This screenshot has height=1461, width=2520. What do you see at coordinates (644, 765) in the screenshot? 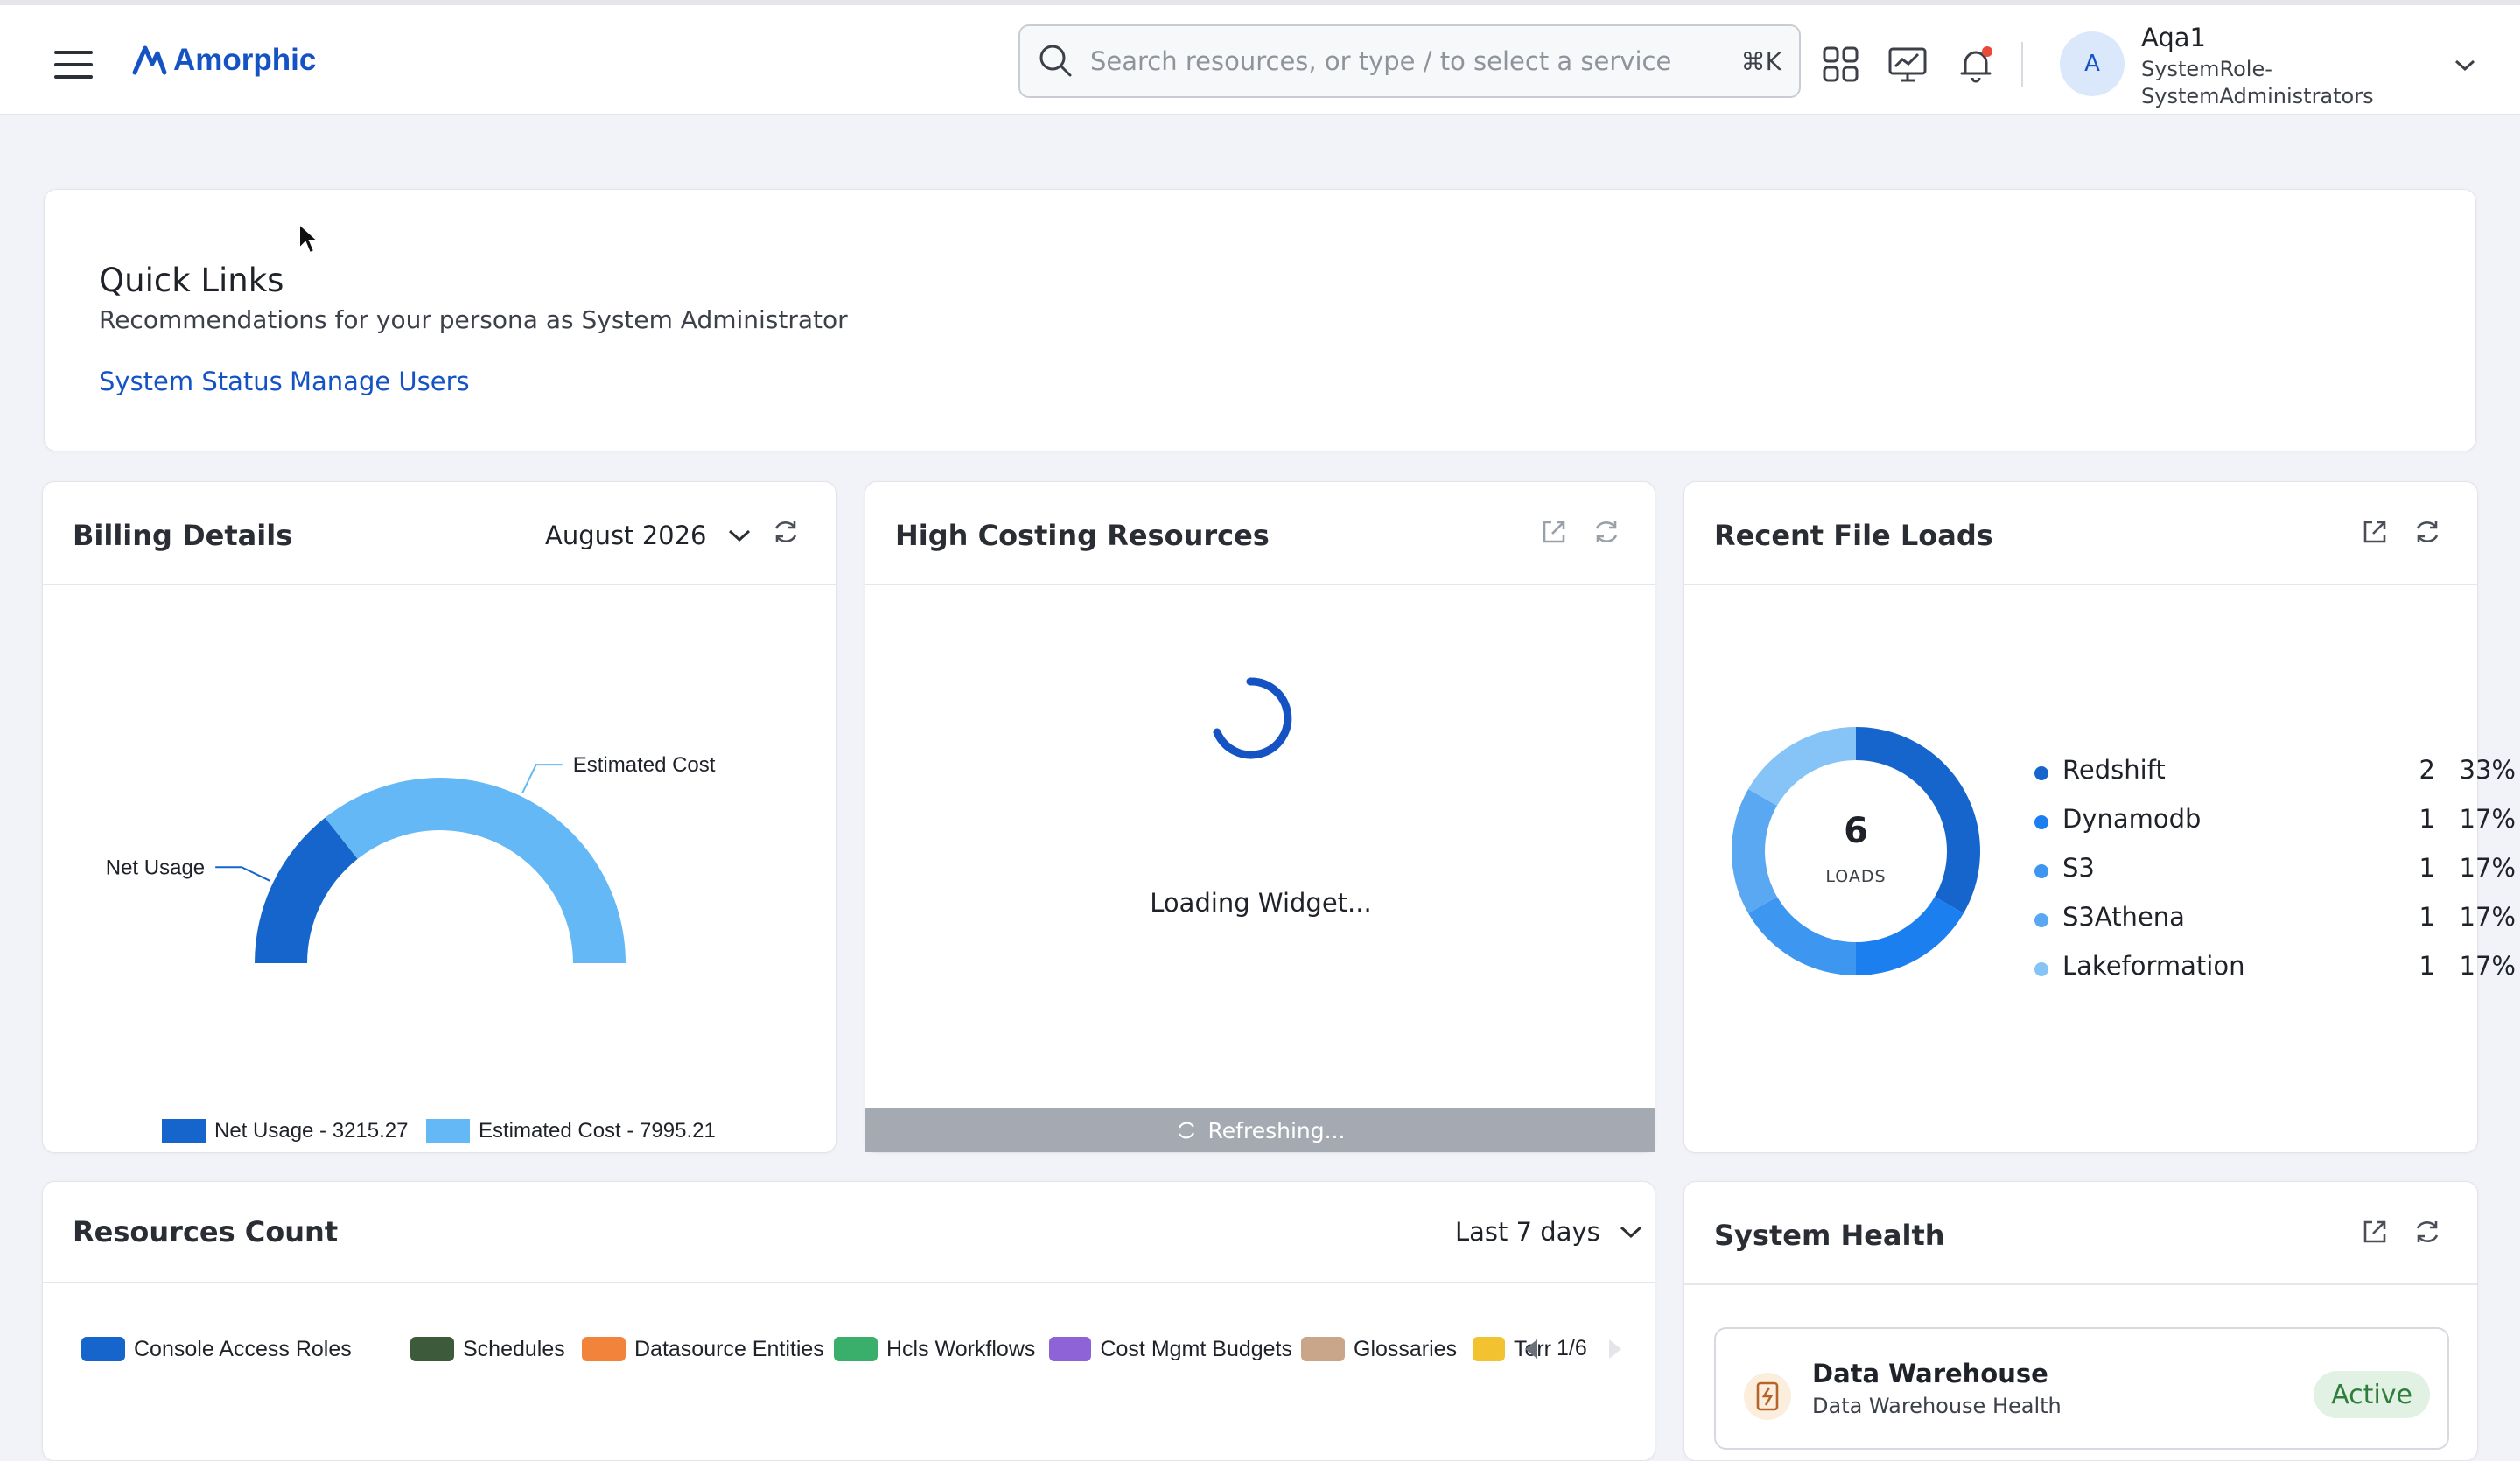
I see `gauge-label-estimated-cost: Estimated Cost` at bounding box center [644, 765].